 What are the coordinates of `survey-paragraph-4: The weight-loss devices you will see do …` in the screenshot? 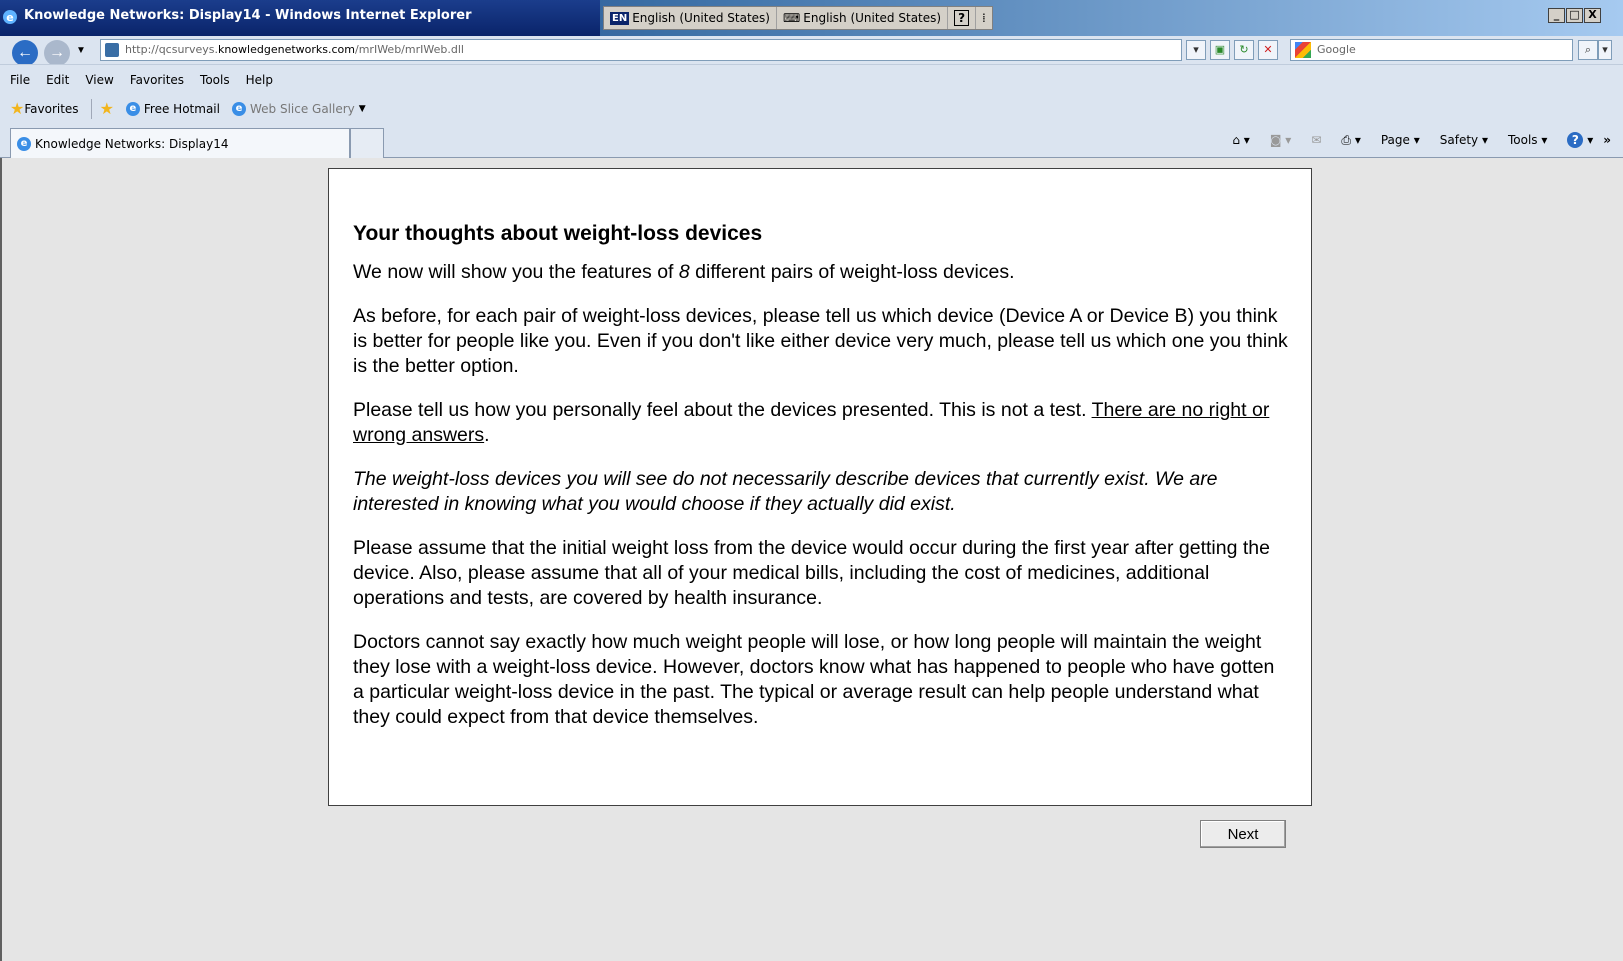 It's located at (785, 491).